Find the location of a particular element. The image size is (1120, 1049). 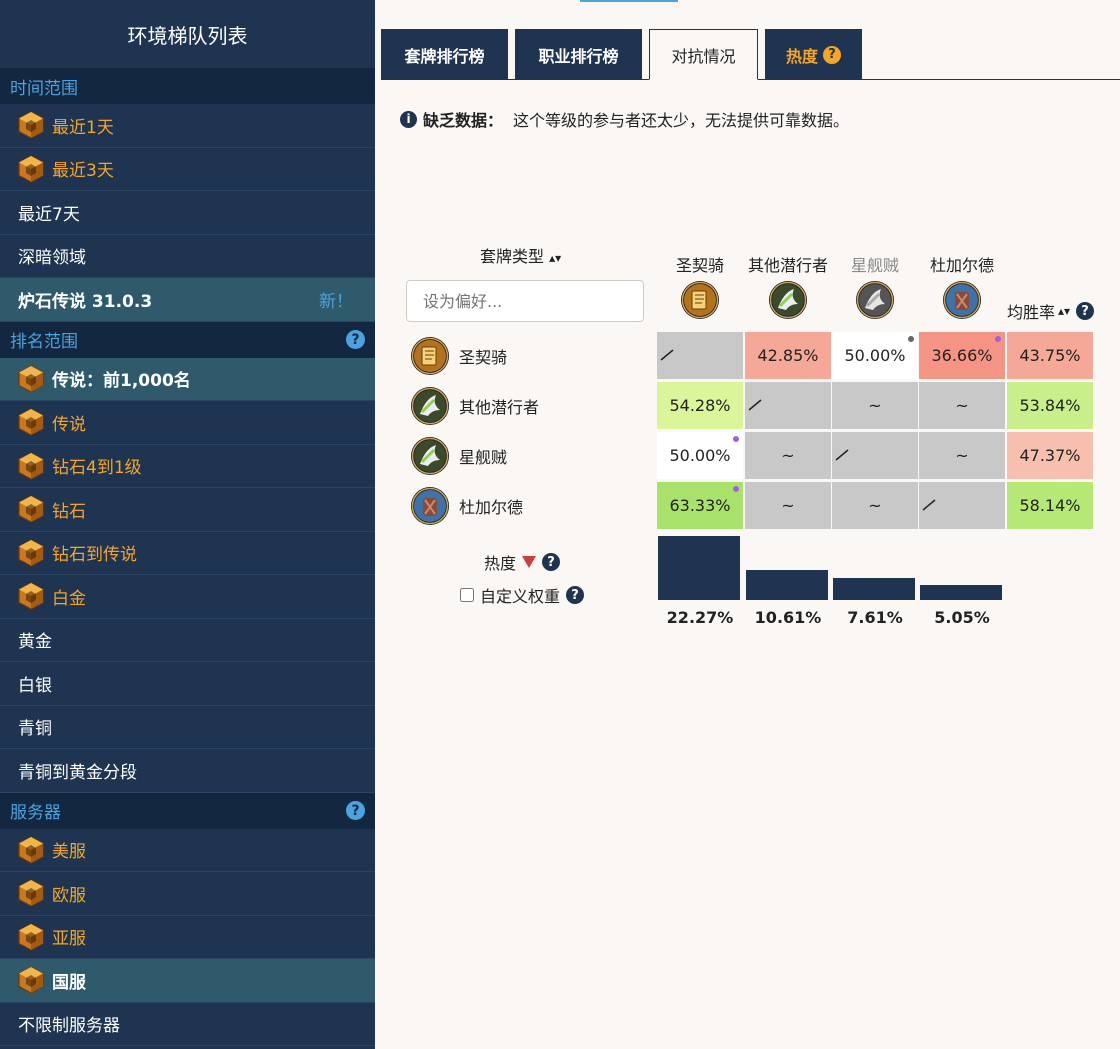

matchup-cell: 42.85% is located at coordinates (788, 355).